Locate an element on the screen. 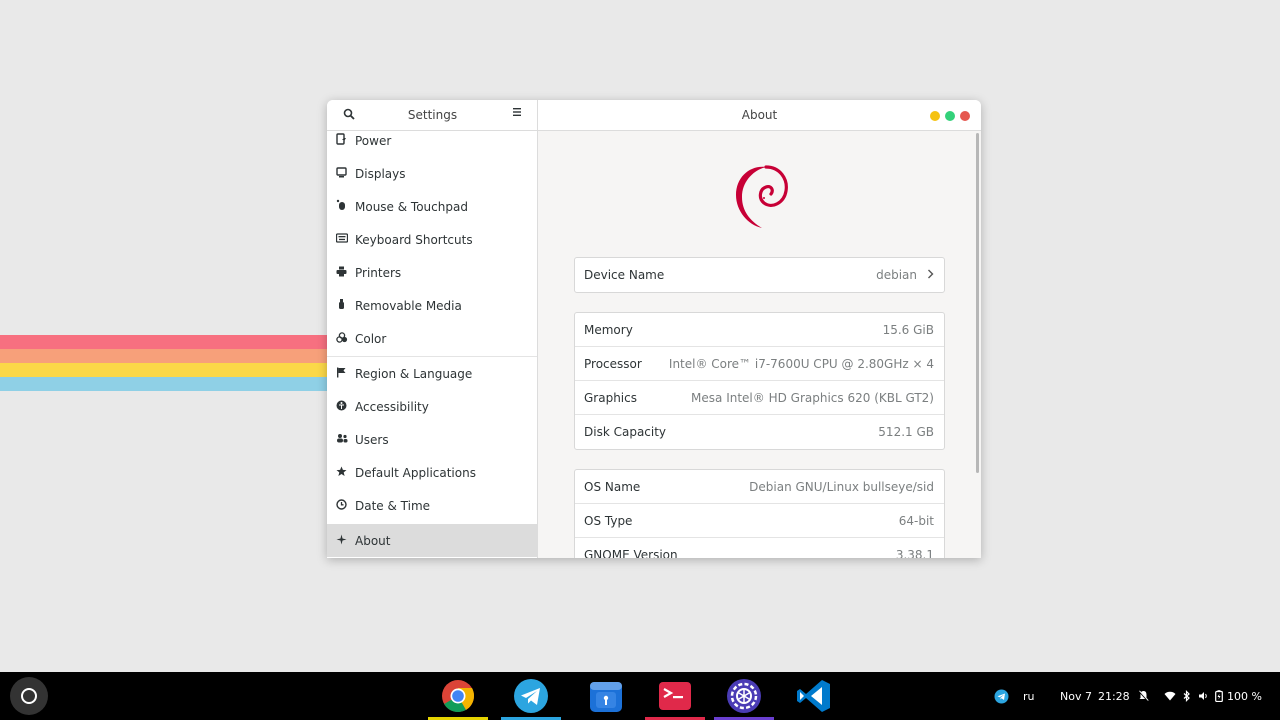  battery-icon is located at coordinates (1219, 696).